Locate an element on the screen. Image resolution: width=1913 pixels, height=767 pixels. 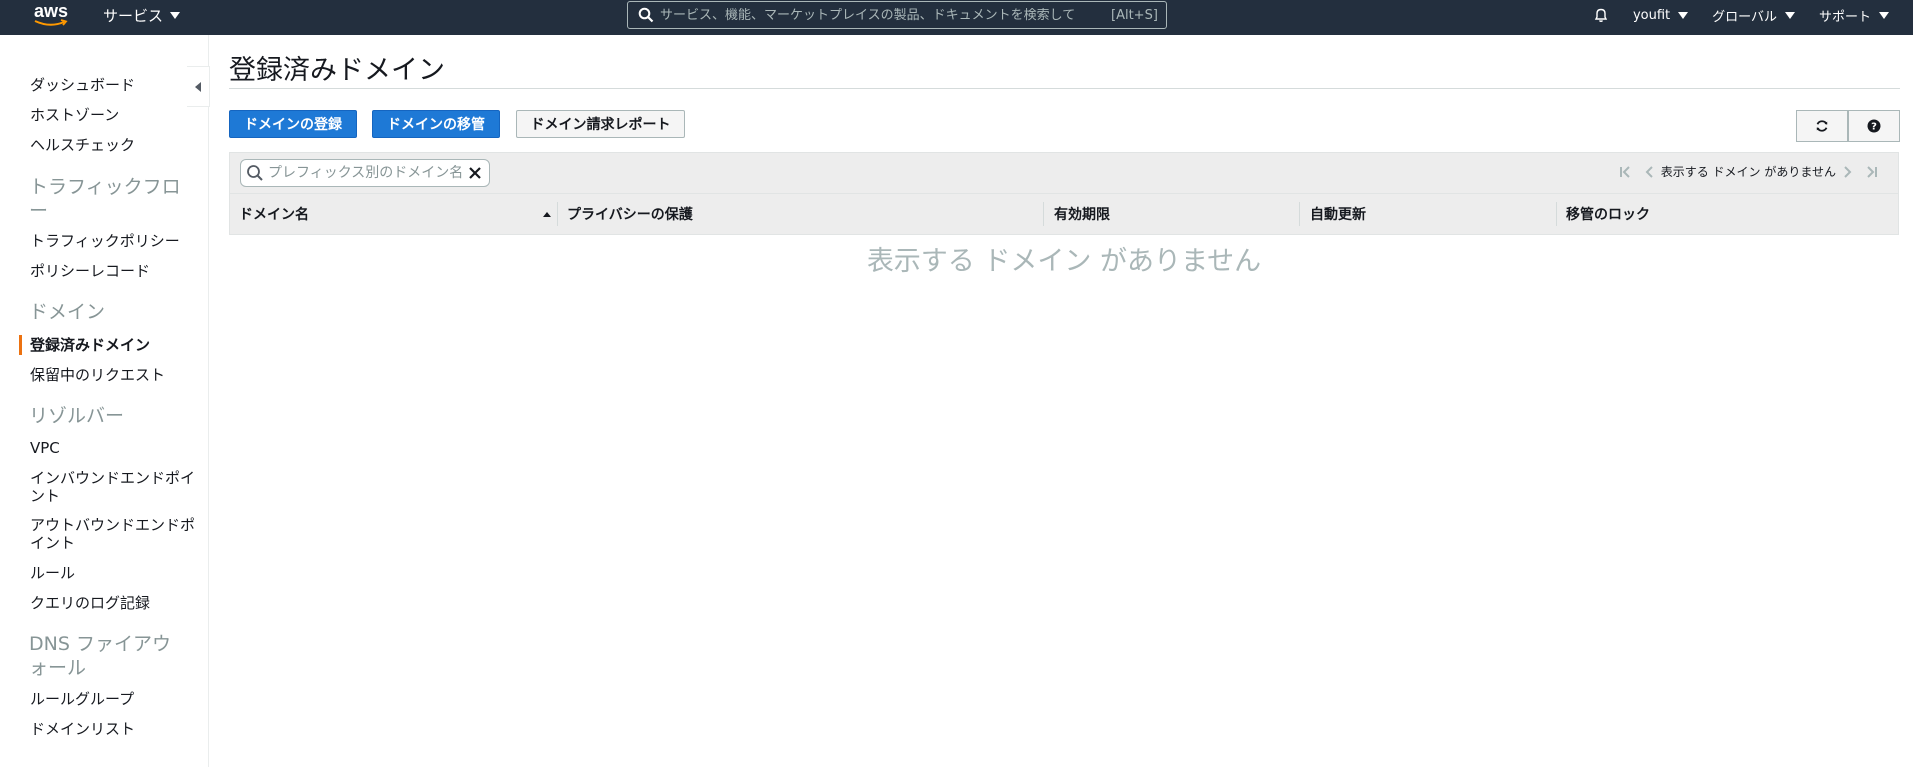
help-icon: ? is located at coordinates (1874, 126).